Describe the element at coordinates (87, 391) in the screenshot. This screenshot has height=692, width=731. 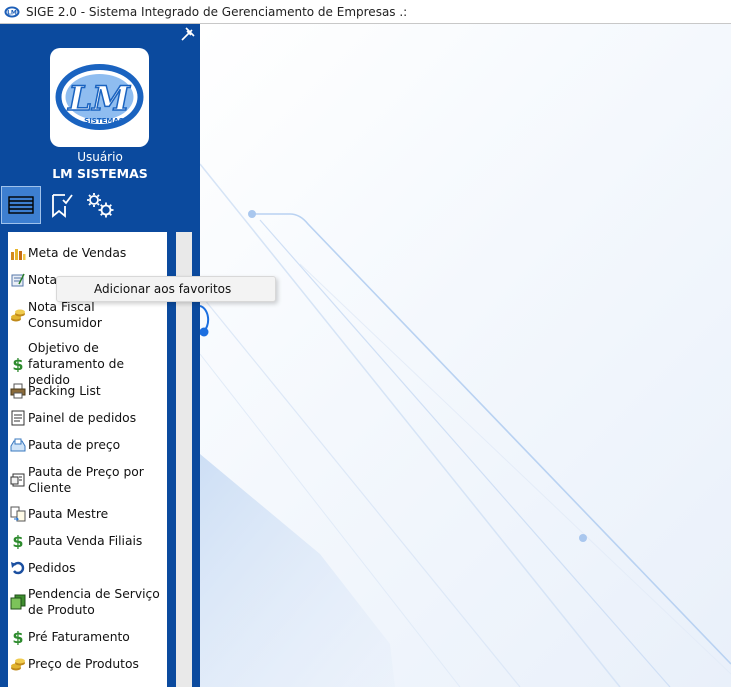
I see `menu-item-packing-list: Packing List` at that location.